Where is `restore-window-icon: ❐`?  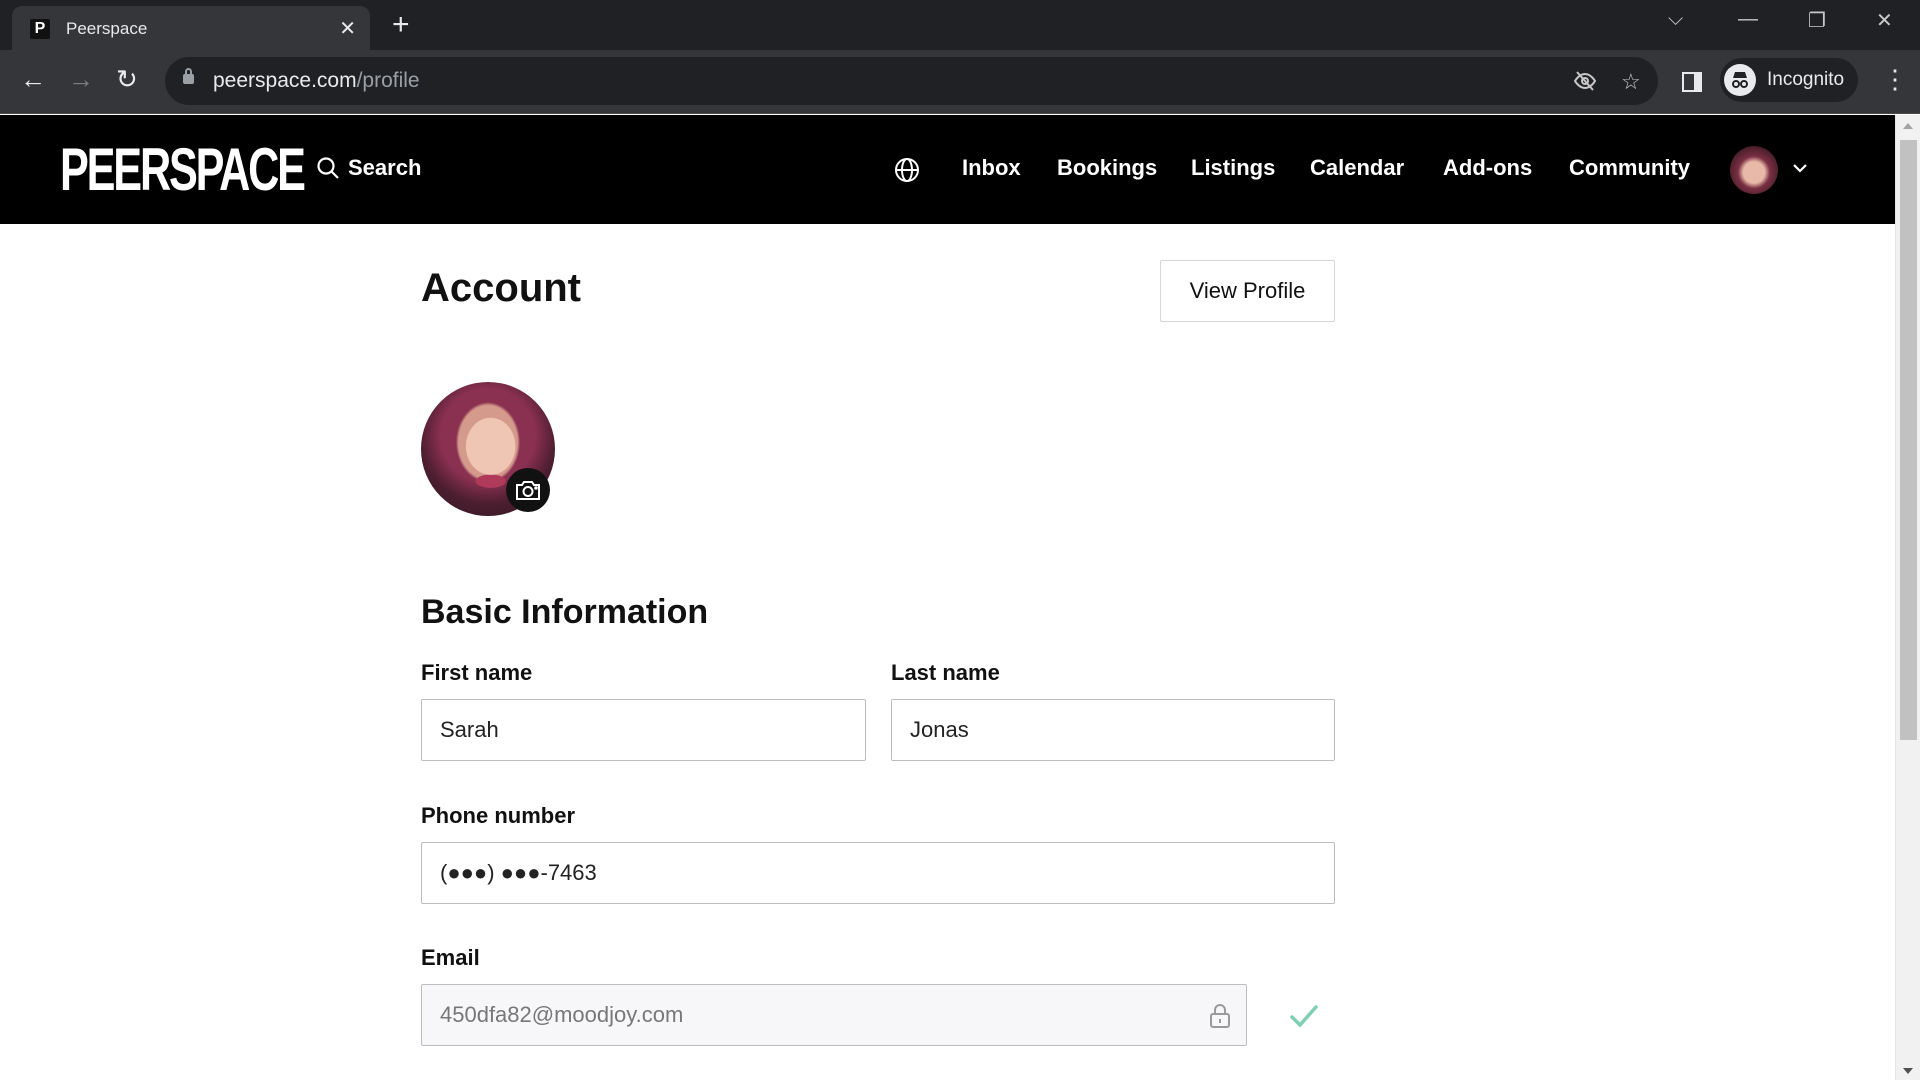
restore-window-icon: ❐ is located at coordinates (1817, 20).